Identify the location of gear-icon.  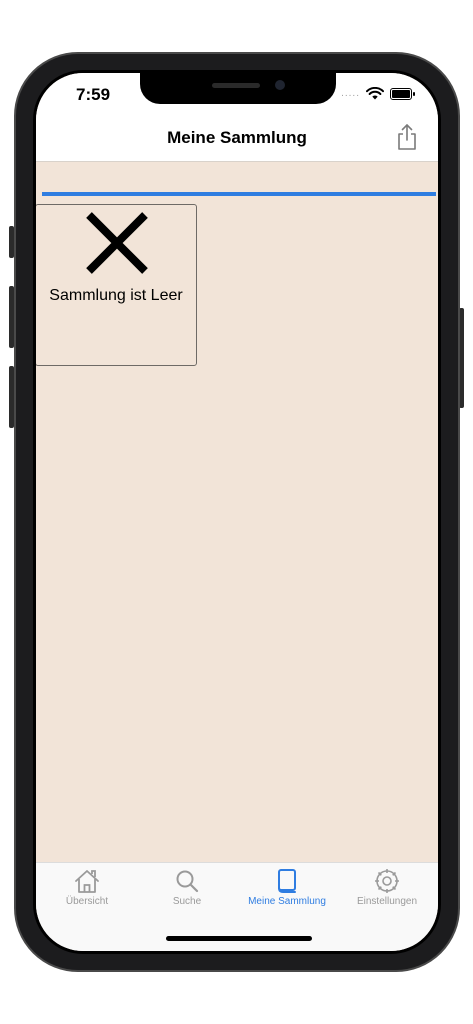
(387, 881).